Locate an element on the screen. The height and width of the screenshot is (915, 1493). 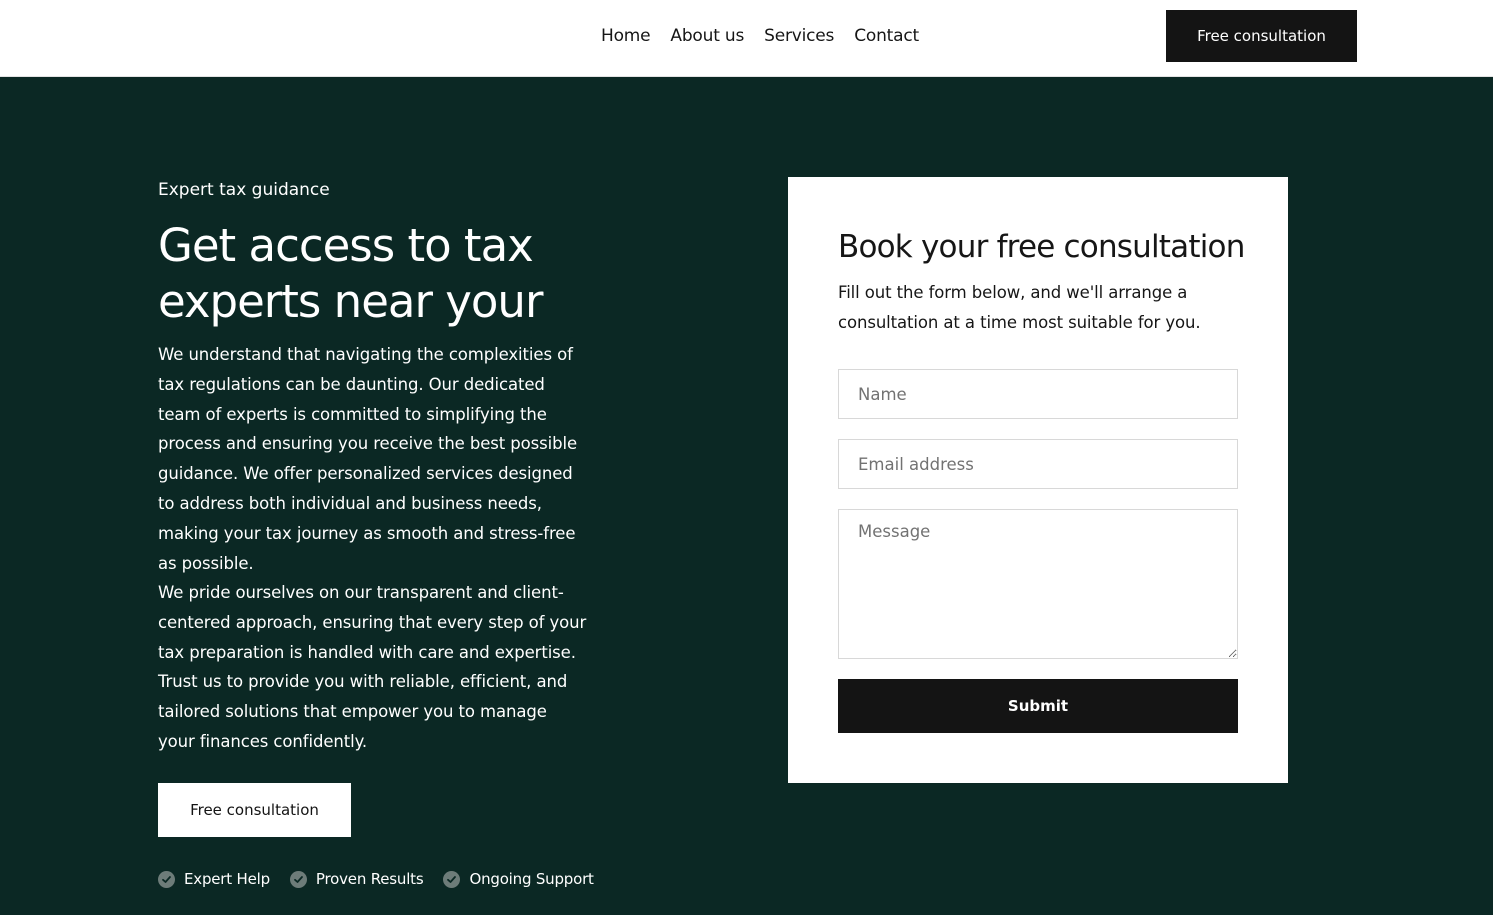
hero-free-consultation-button: Free consultation is located at coordinates (254, 810).